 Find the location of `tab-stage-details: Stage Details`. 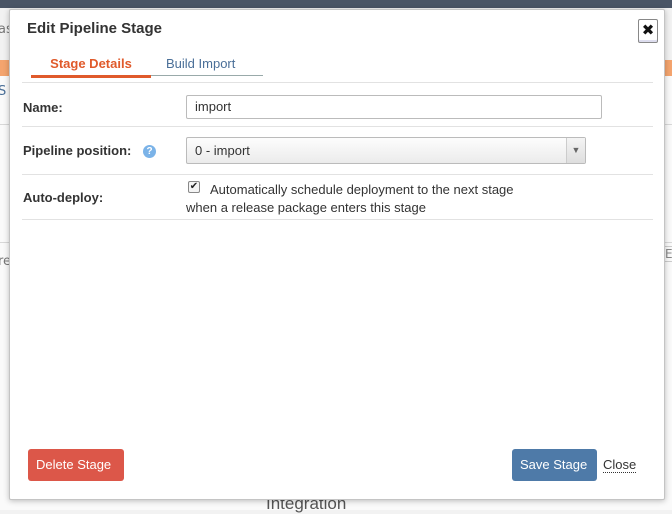

tab-stage-details: Stage Details is located at coordinates (91, 65).